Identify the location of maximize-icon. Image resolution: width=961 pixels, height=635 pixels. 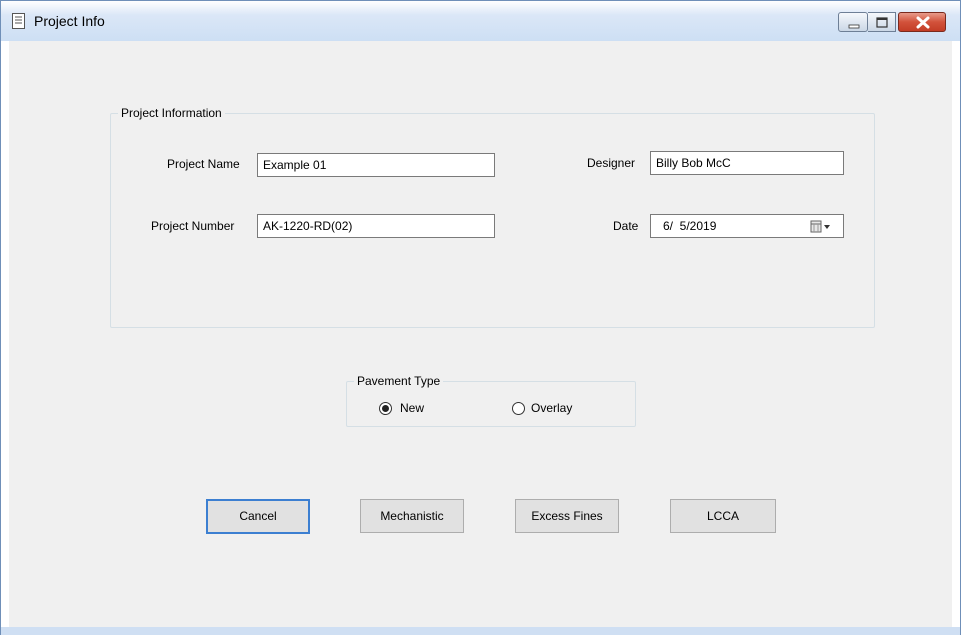
(882, 22).